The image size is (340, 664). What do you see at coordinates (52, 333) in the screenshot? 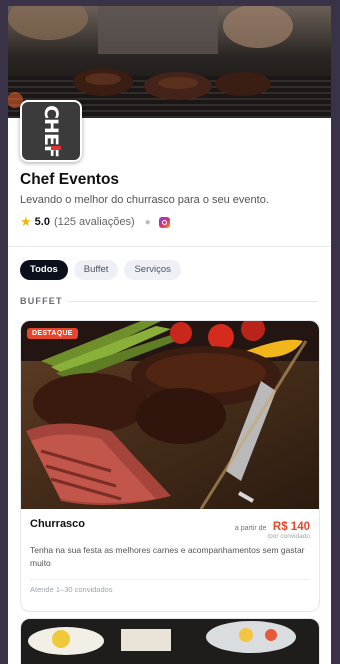
I see `featured-badge: DESTAQUE` at bounding box center [52, 333].